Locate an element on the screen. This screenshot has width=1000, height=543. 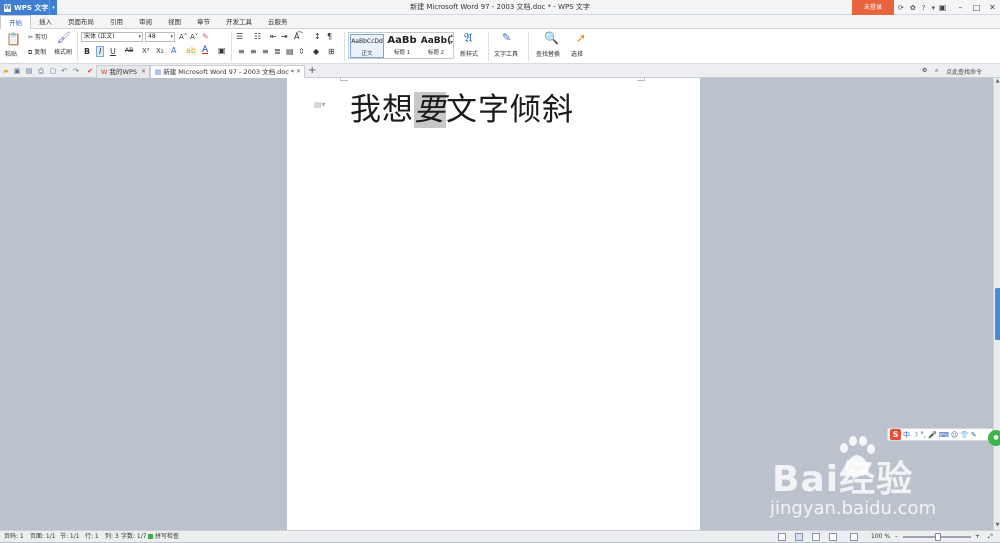
new-style-button: 新样式 is located at coordinates (469, 53).